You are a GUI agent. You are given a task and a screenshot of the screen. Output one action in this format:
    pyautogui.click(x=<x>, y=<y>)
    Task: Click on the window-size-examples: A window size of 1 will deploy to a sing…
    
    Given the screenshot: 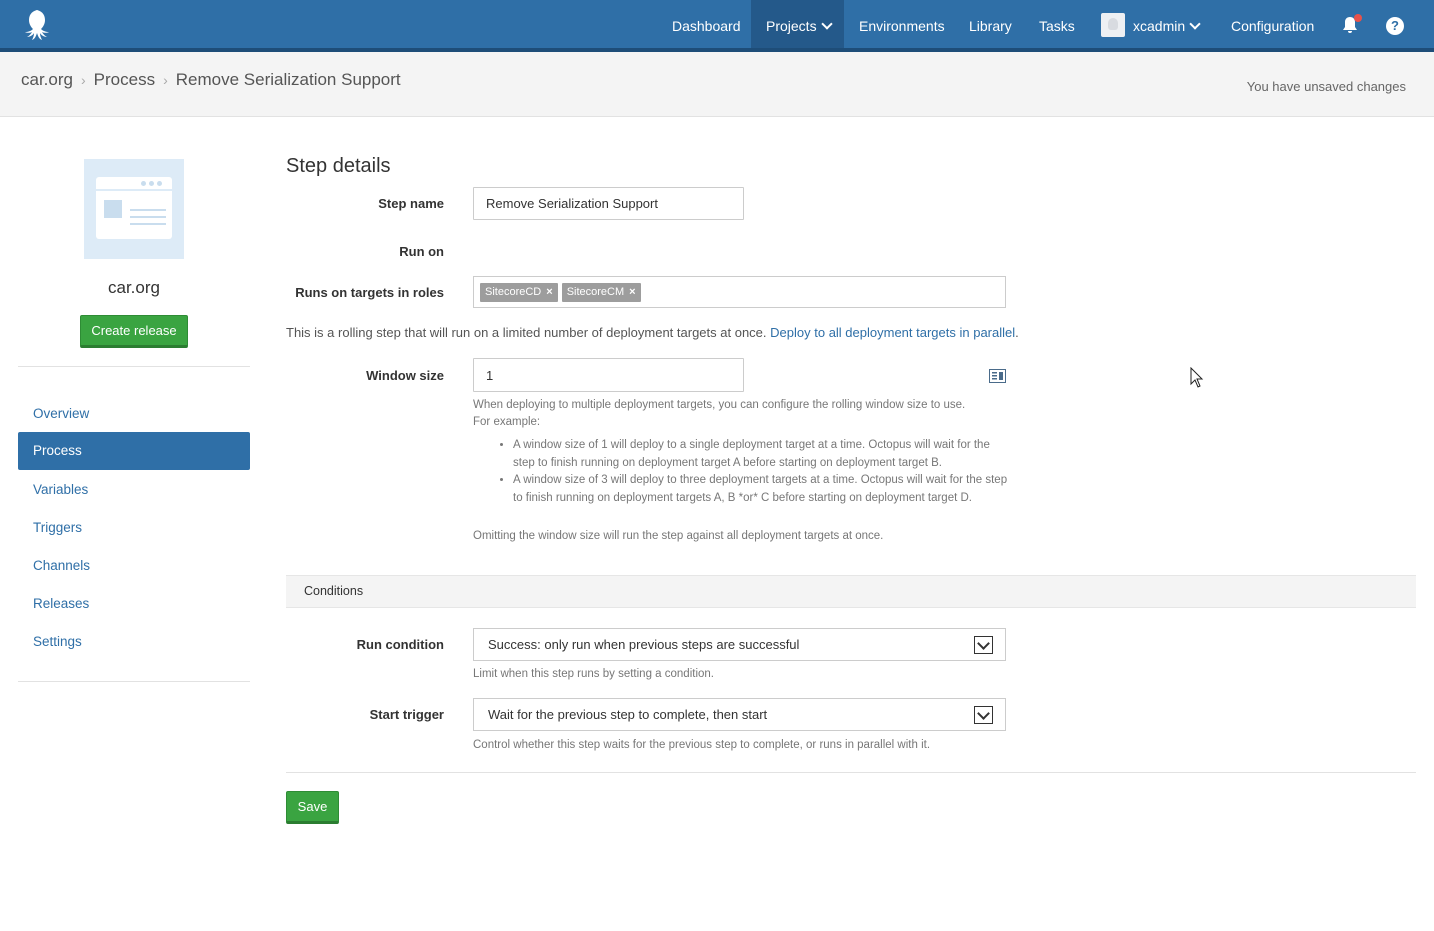 What is the action you would take?
    pyautogui.click(x=743, y=472)
    